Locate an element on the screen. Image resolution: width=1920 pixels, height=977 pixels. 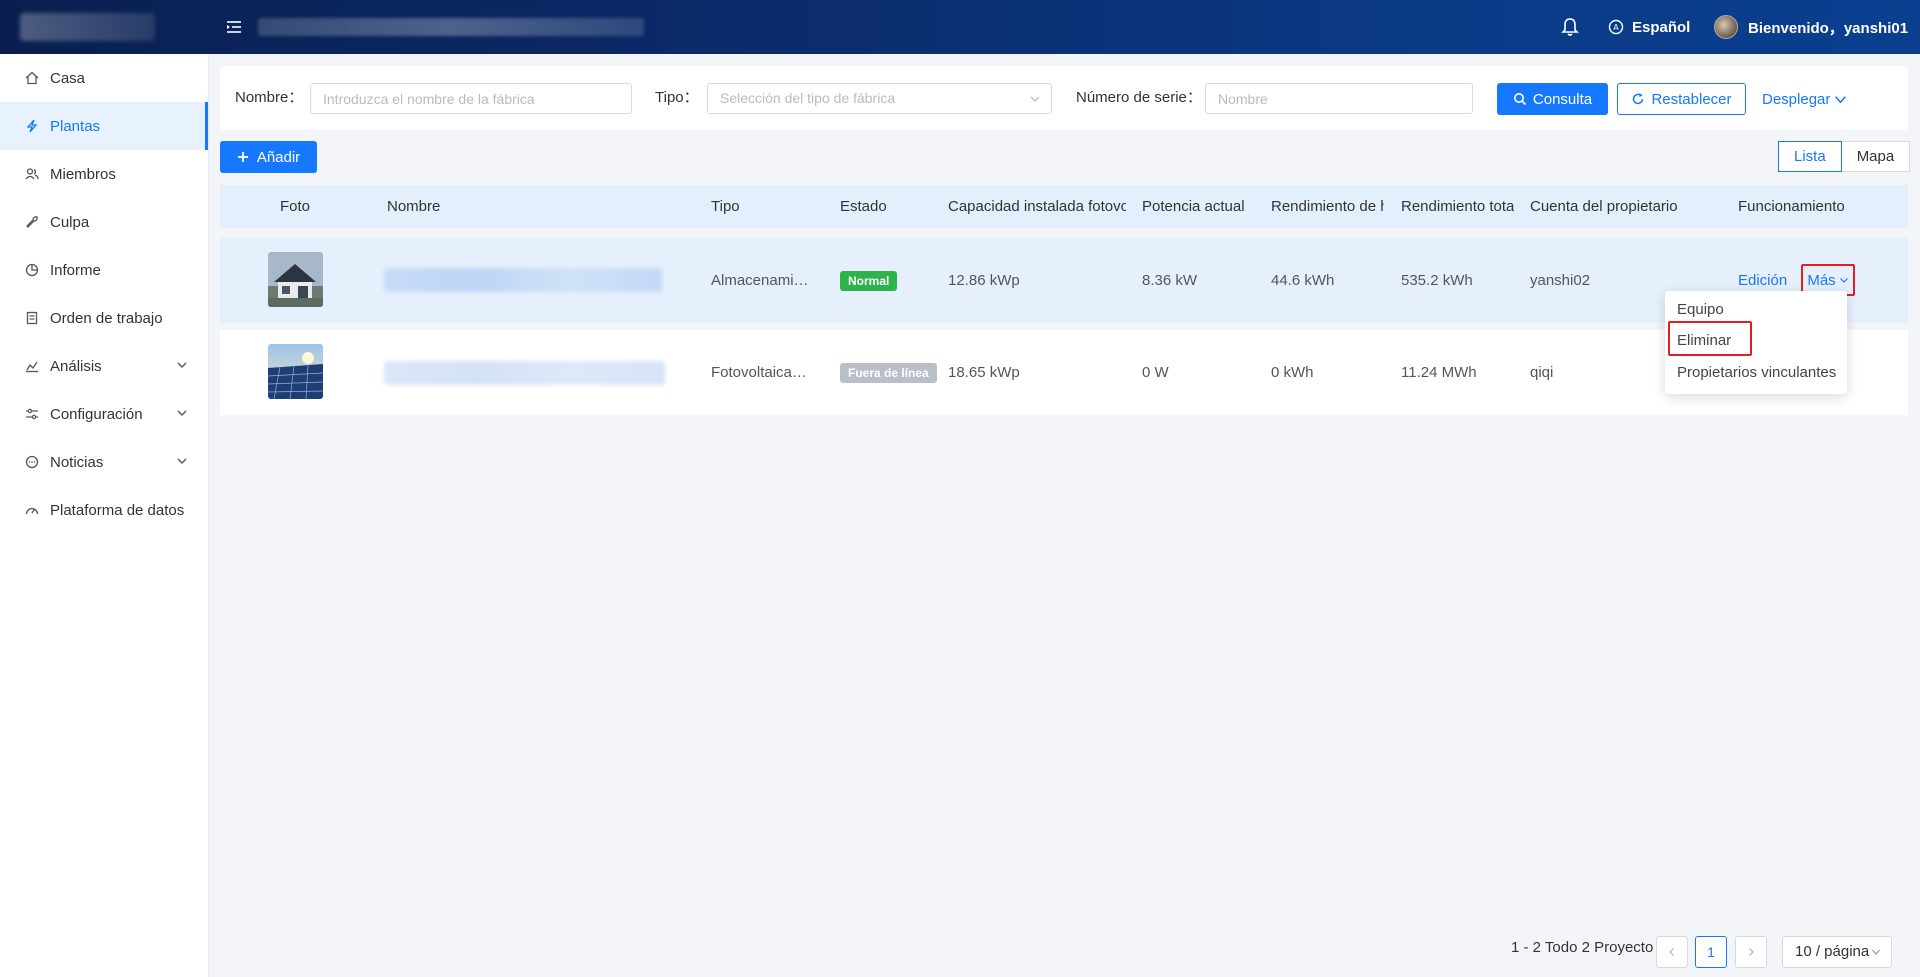
sidebar-item-configuracion: Configuración is located at coordinates (104, 414).